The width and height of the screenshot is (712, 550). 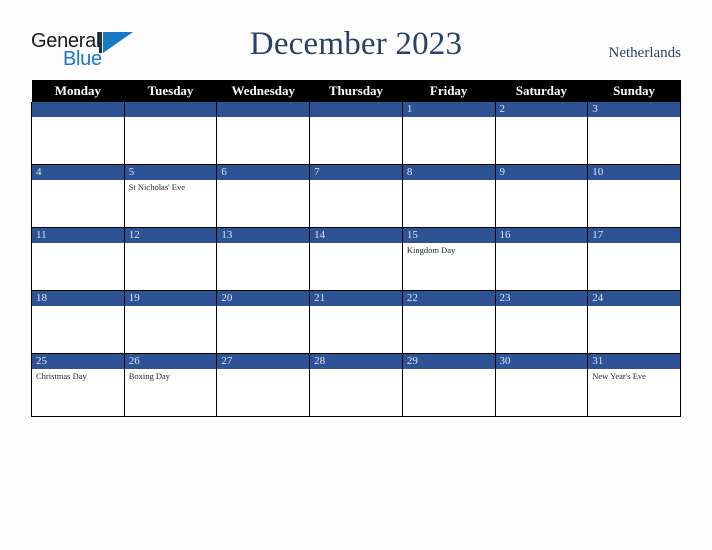 What do you see at coordinates (541, 196) in the screenshot?
I see `calendar-day-cell: 9` at bounding box center [541, 196].